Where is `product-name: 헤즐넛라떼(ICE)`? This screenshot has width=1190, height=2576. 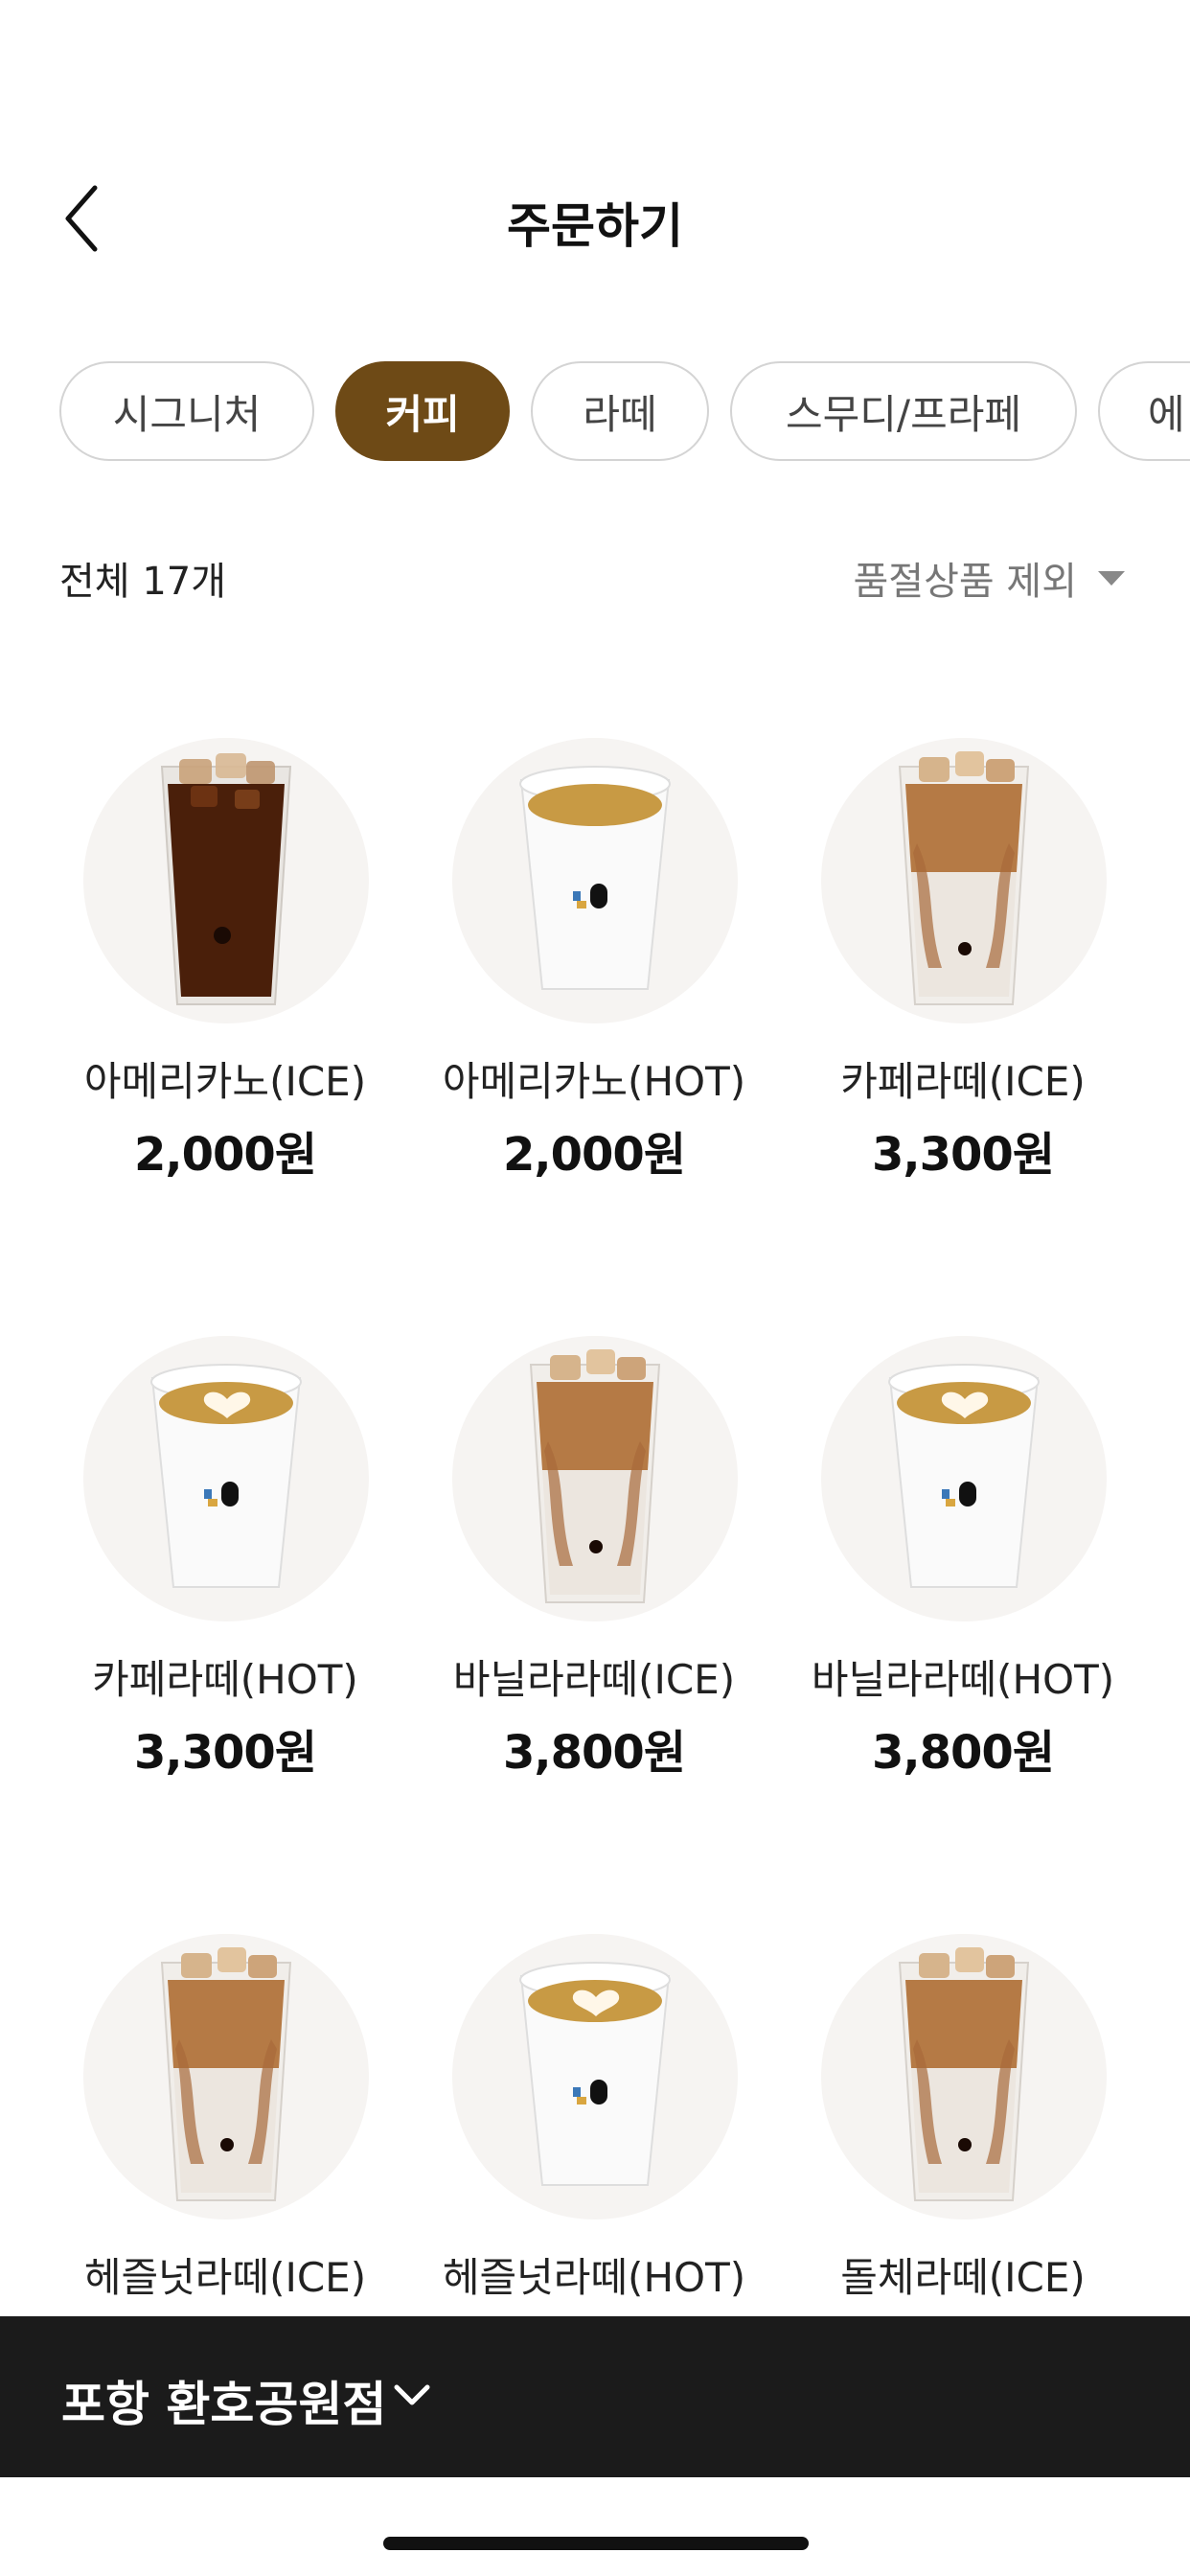
product-name: 헤즐넛라떼(ICE) is located at coordinates (225, 2277).